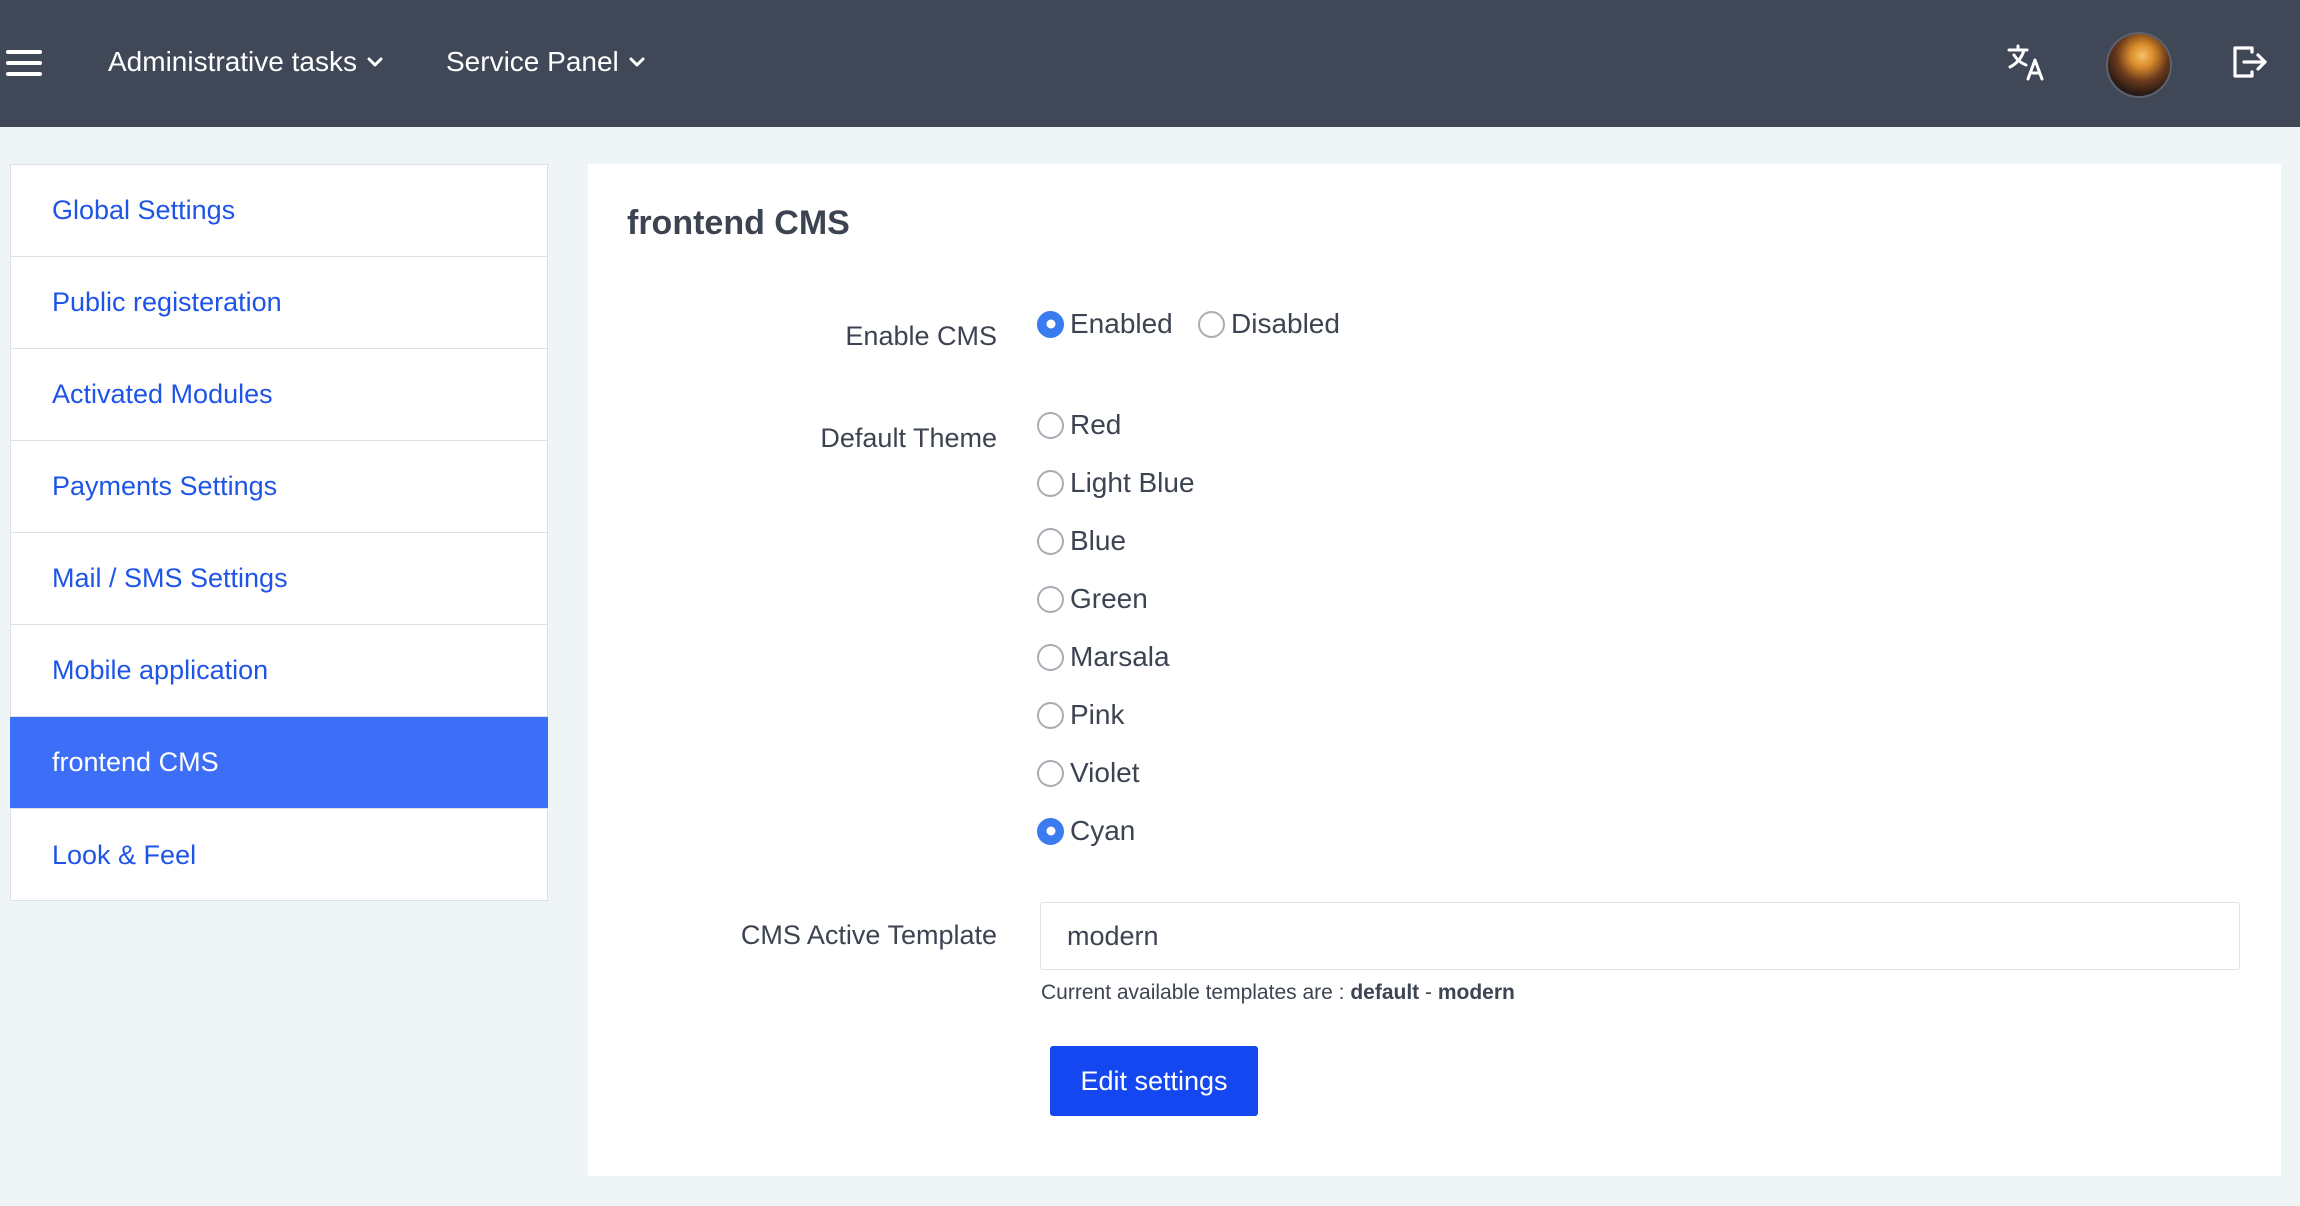 The width and height of the screenshot is (2300, 1206). Describe the element at coordinates (1098, 540) in the screenshot. I see `radio-label: Blue` at that location.